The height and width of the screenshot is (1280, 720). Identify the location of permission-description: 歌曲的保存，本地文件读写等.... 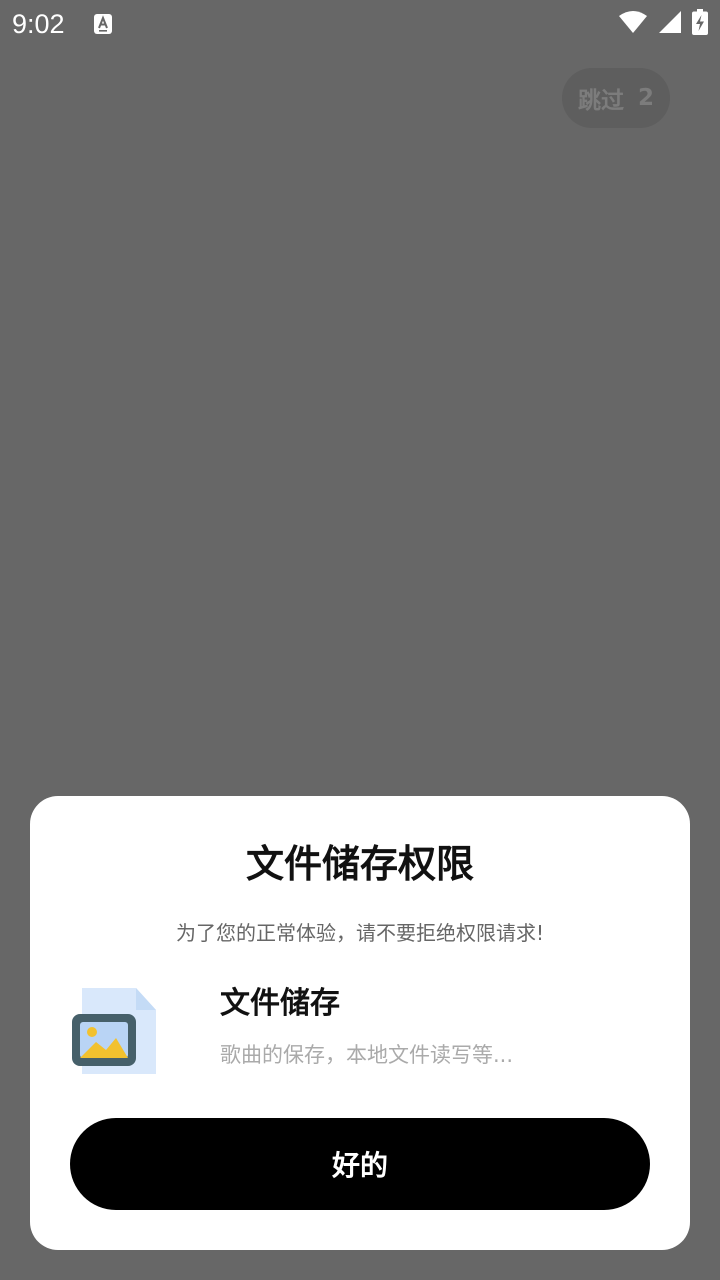
(367, 1055).